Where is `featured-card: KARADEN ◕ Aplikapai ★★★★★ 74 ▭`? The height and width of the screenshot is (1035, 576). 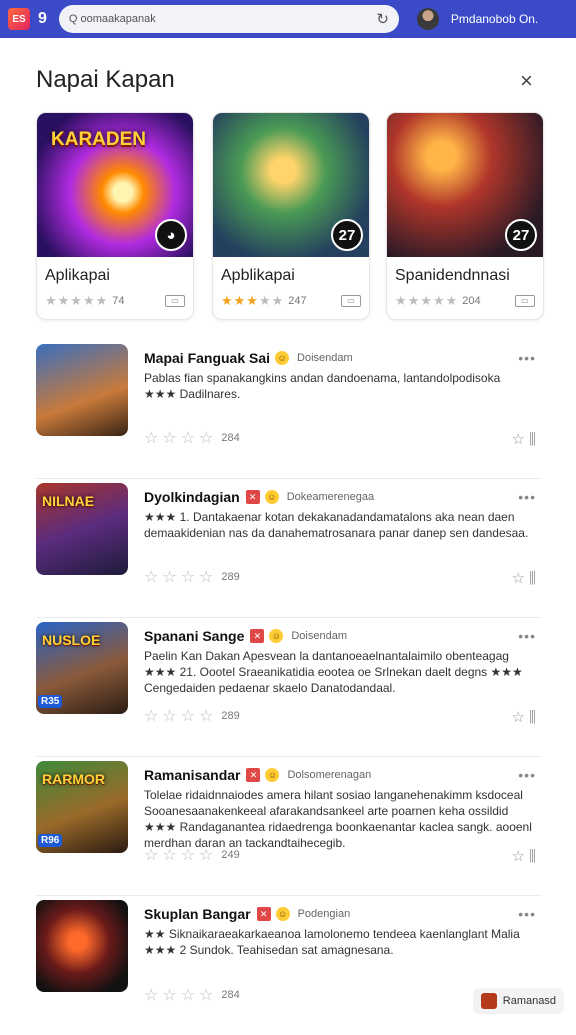
featured-card: KARADEN ◕ Aplikapai ★★★★★ 74 ▭ is located at coordinates (115, 216).